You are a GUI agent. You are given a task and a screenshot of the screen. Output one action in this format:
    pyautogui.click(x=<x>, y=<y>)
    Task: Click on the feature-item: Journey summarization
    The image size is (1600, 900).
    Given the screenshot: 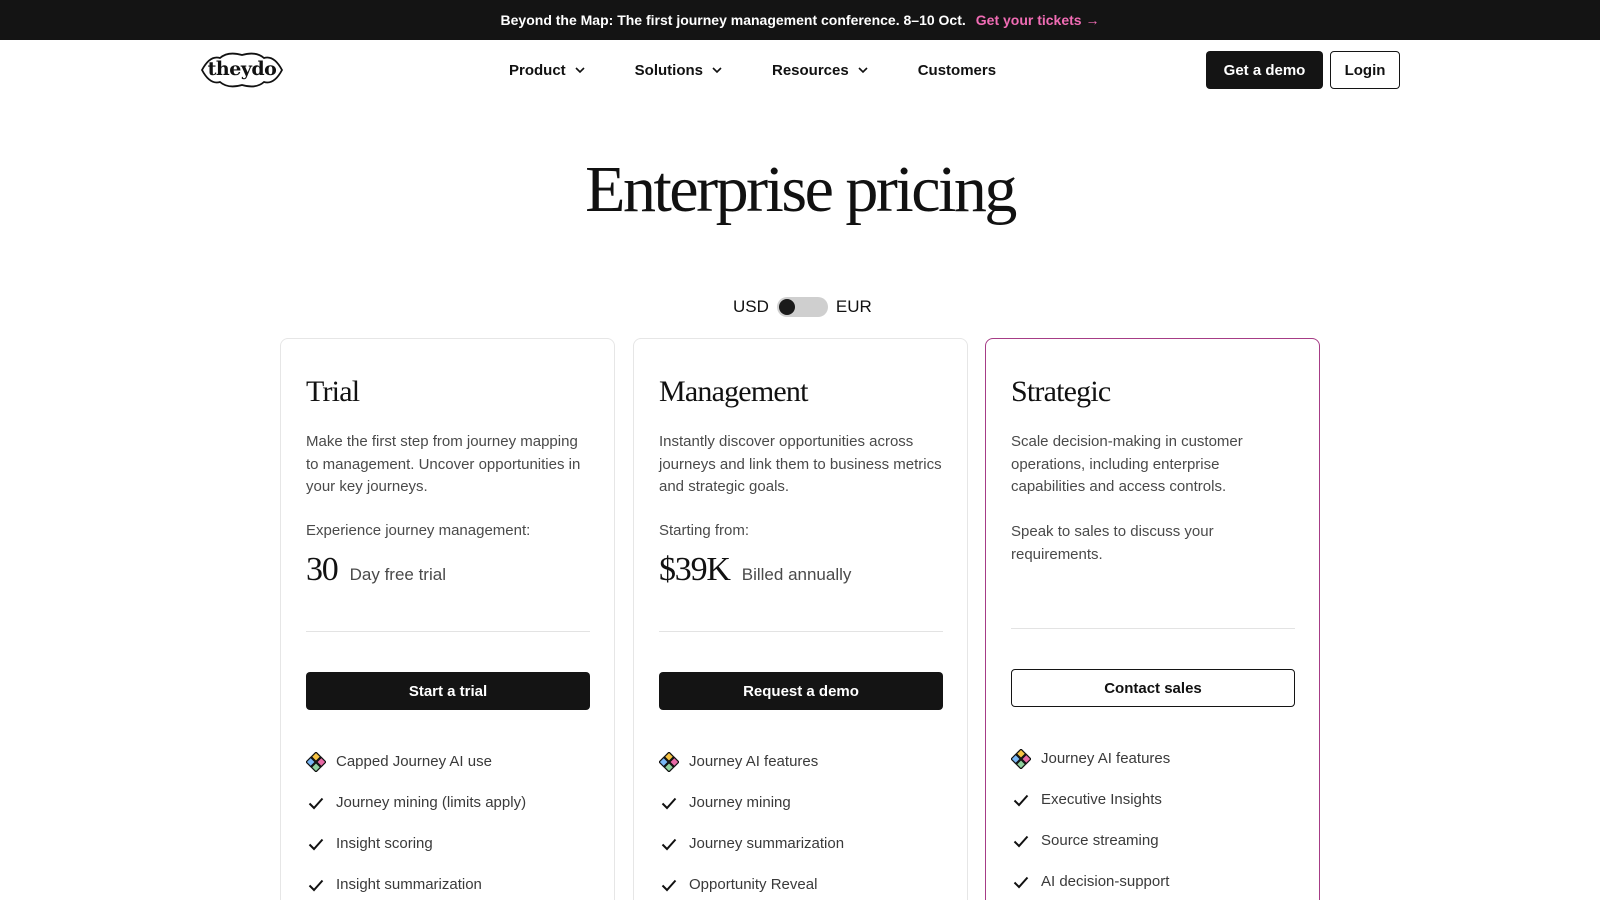 What is the action you would take?
    pyautogui.click(x=804, y=843)
    